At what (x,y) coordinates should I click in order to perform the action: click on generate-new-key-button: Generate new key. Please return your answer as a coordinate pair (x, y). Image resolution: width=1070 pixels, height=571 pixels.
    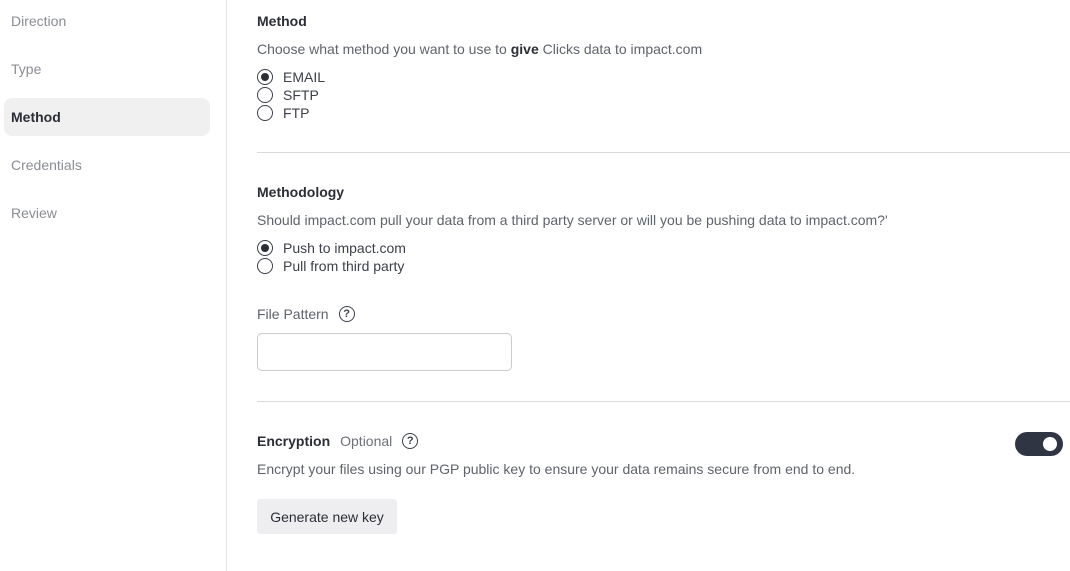
    Looking at the image, I should click on (327, 516).